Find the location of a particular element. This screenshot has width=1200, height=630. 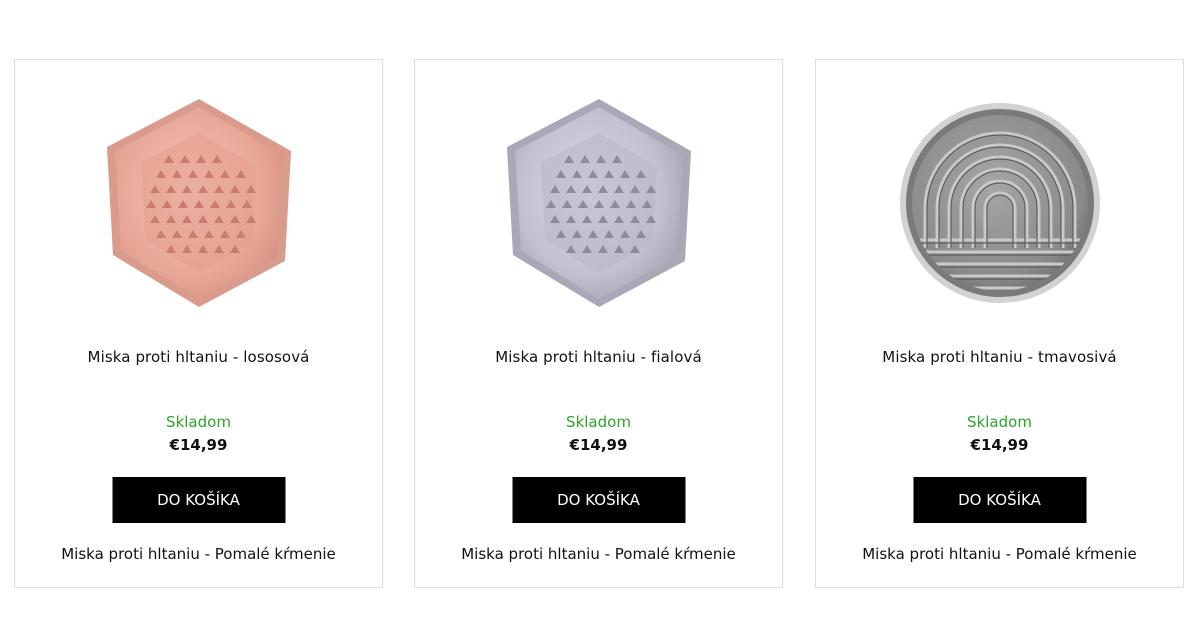

hexagon-bowl-violet-image is located at coordinates (598, 203).